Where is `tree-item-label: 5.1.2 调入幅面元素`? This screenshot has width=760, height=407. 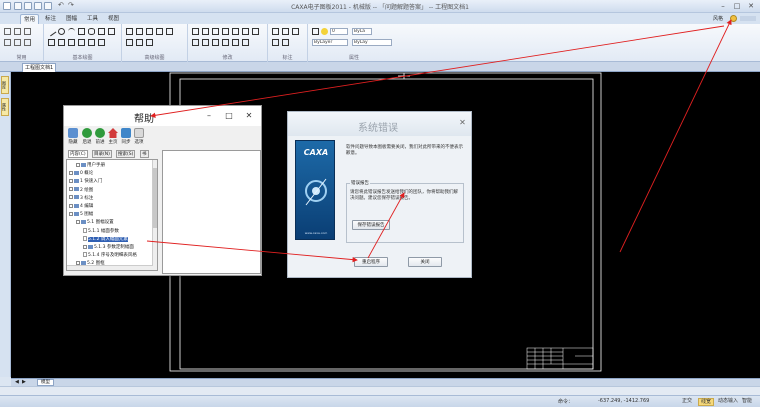 tree-item-label: 5.1.2 调入幅面元素 is located at coordinates (108, 239).